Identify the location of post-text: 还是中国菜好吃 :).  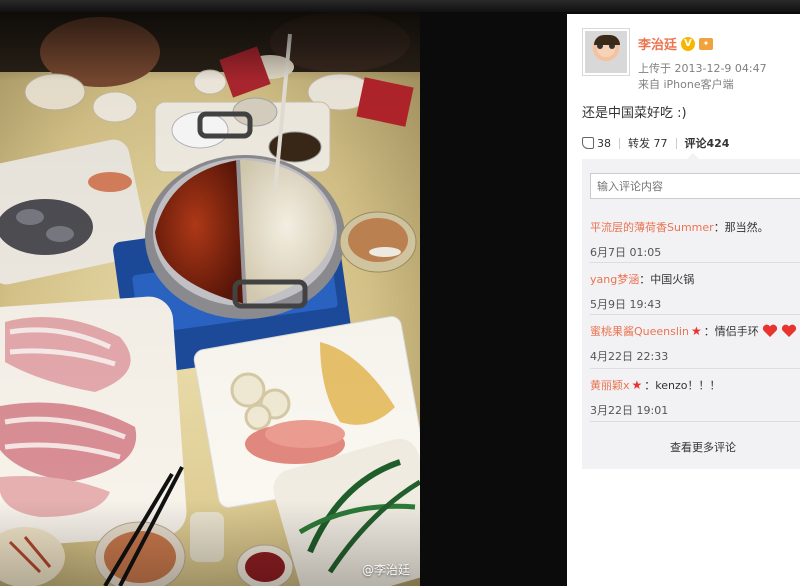
(634, 113).